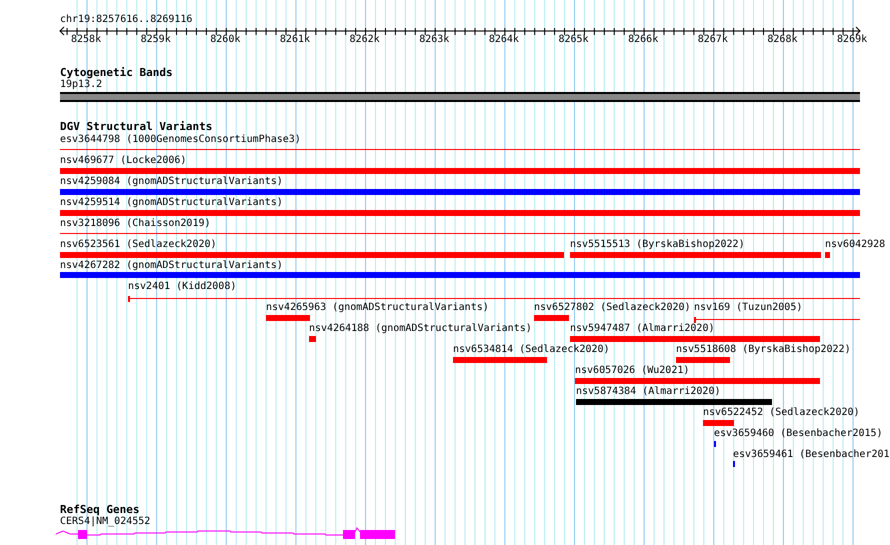  I want to click on ruler-tick-label: 8262k, so click(365, 40).